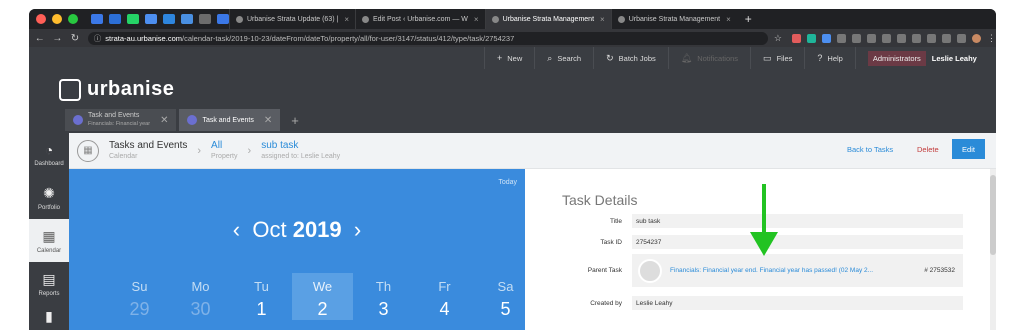 This screenshot has height=330, width=1024. What do you see at coordinates (49, 235) in the screenshot?
I see `calendar-icon: ▦` at bounding box center [49, 235].